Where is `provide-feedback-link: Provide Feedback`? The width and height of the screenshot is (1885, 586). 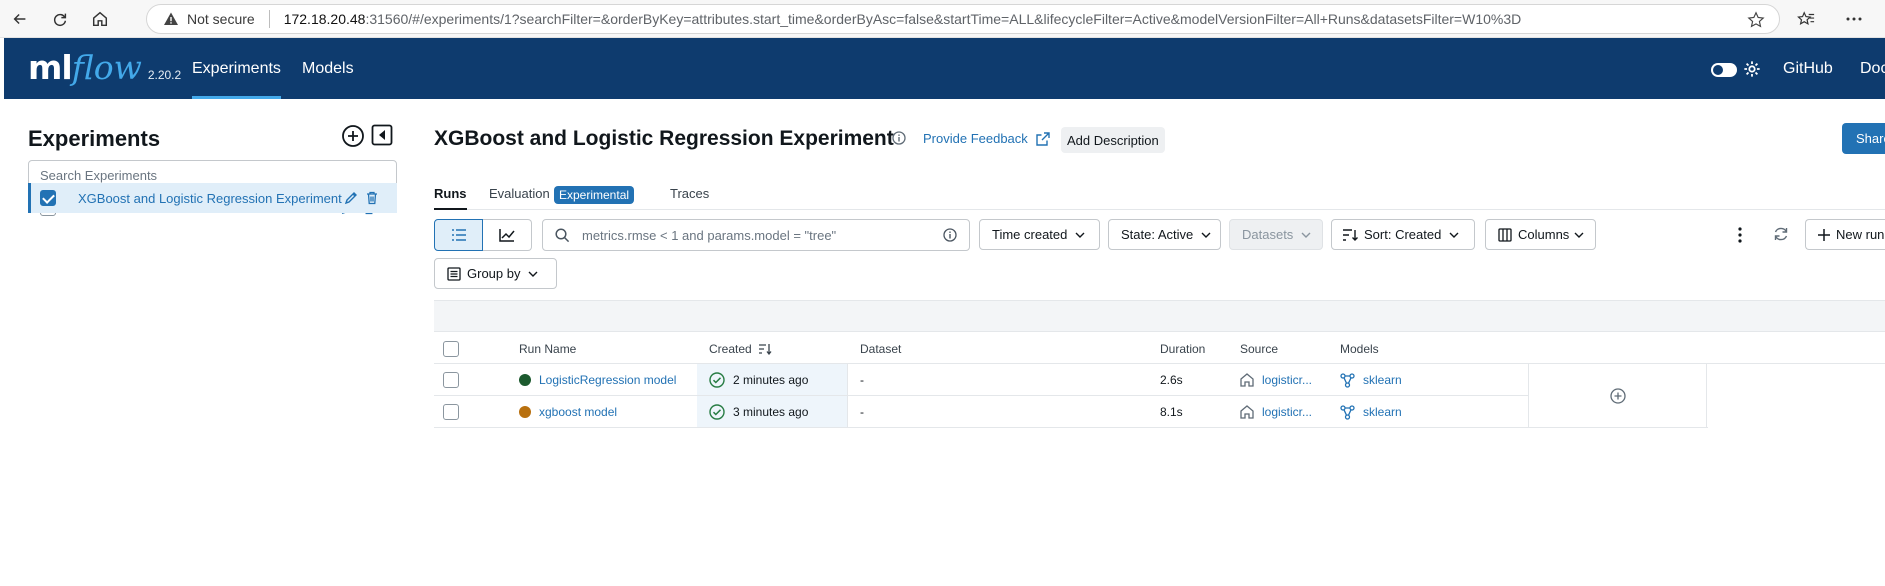
provide-feedback-link: Provide Feedback is located at coordinates (986, 138).